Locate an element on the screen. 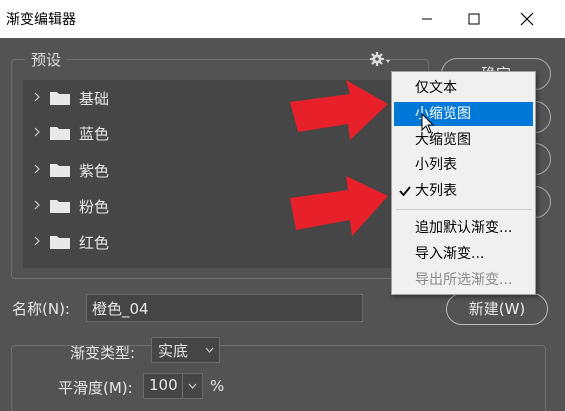  preset-folder-label: 蓝色 is located at coordinates (94, 134).